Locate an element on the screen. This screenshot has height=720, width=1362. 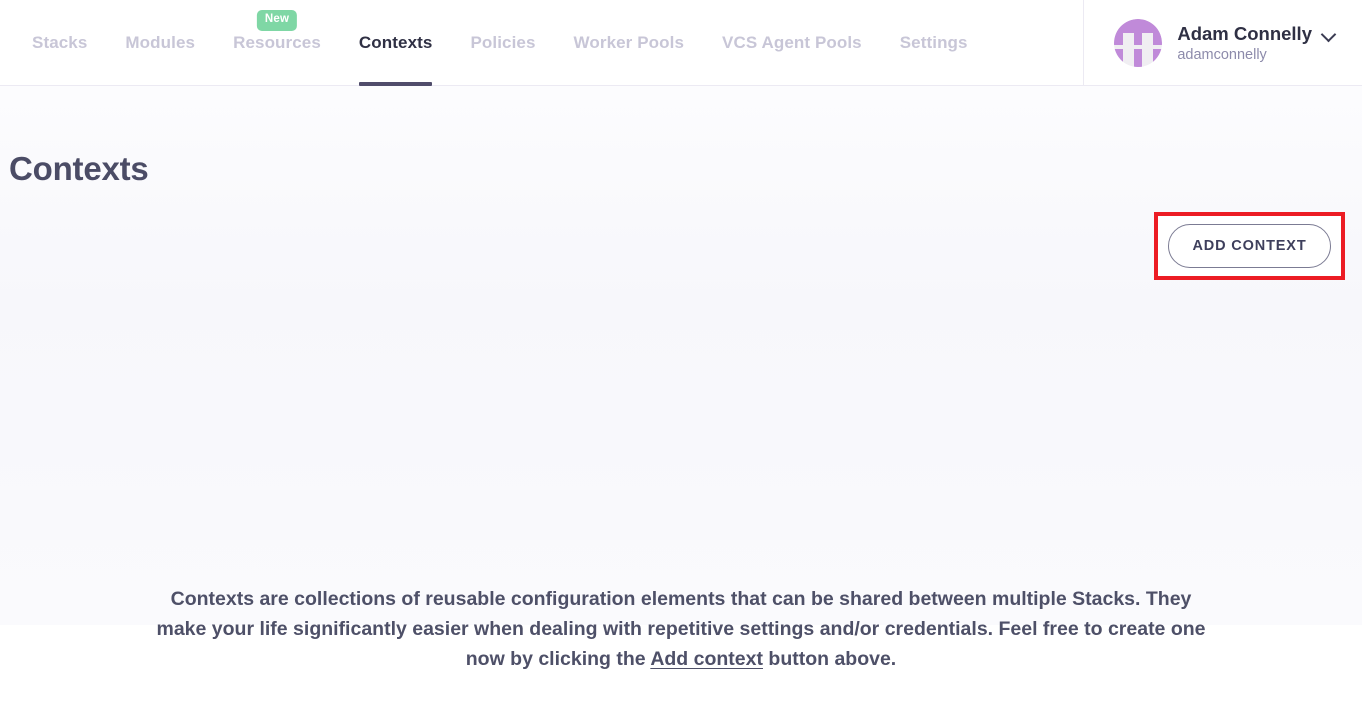
nav-item-resources: New Resources is located at coordinates (277, 43).